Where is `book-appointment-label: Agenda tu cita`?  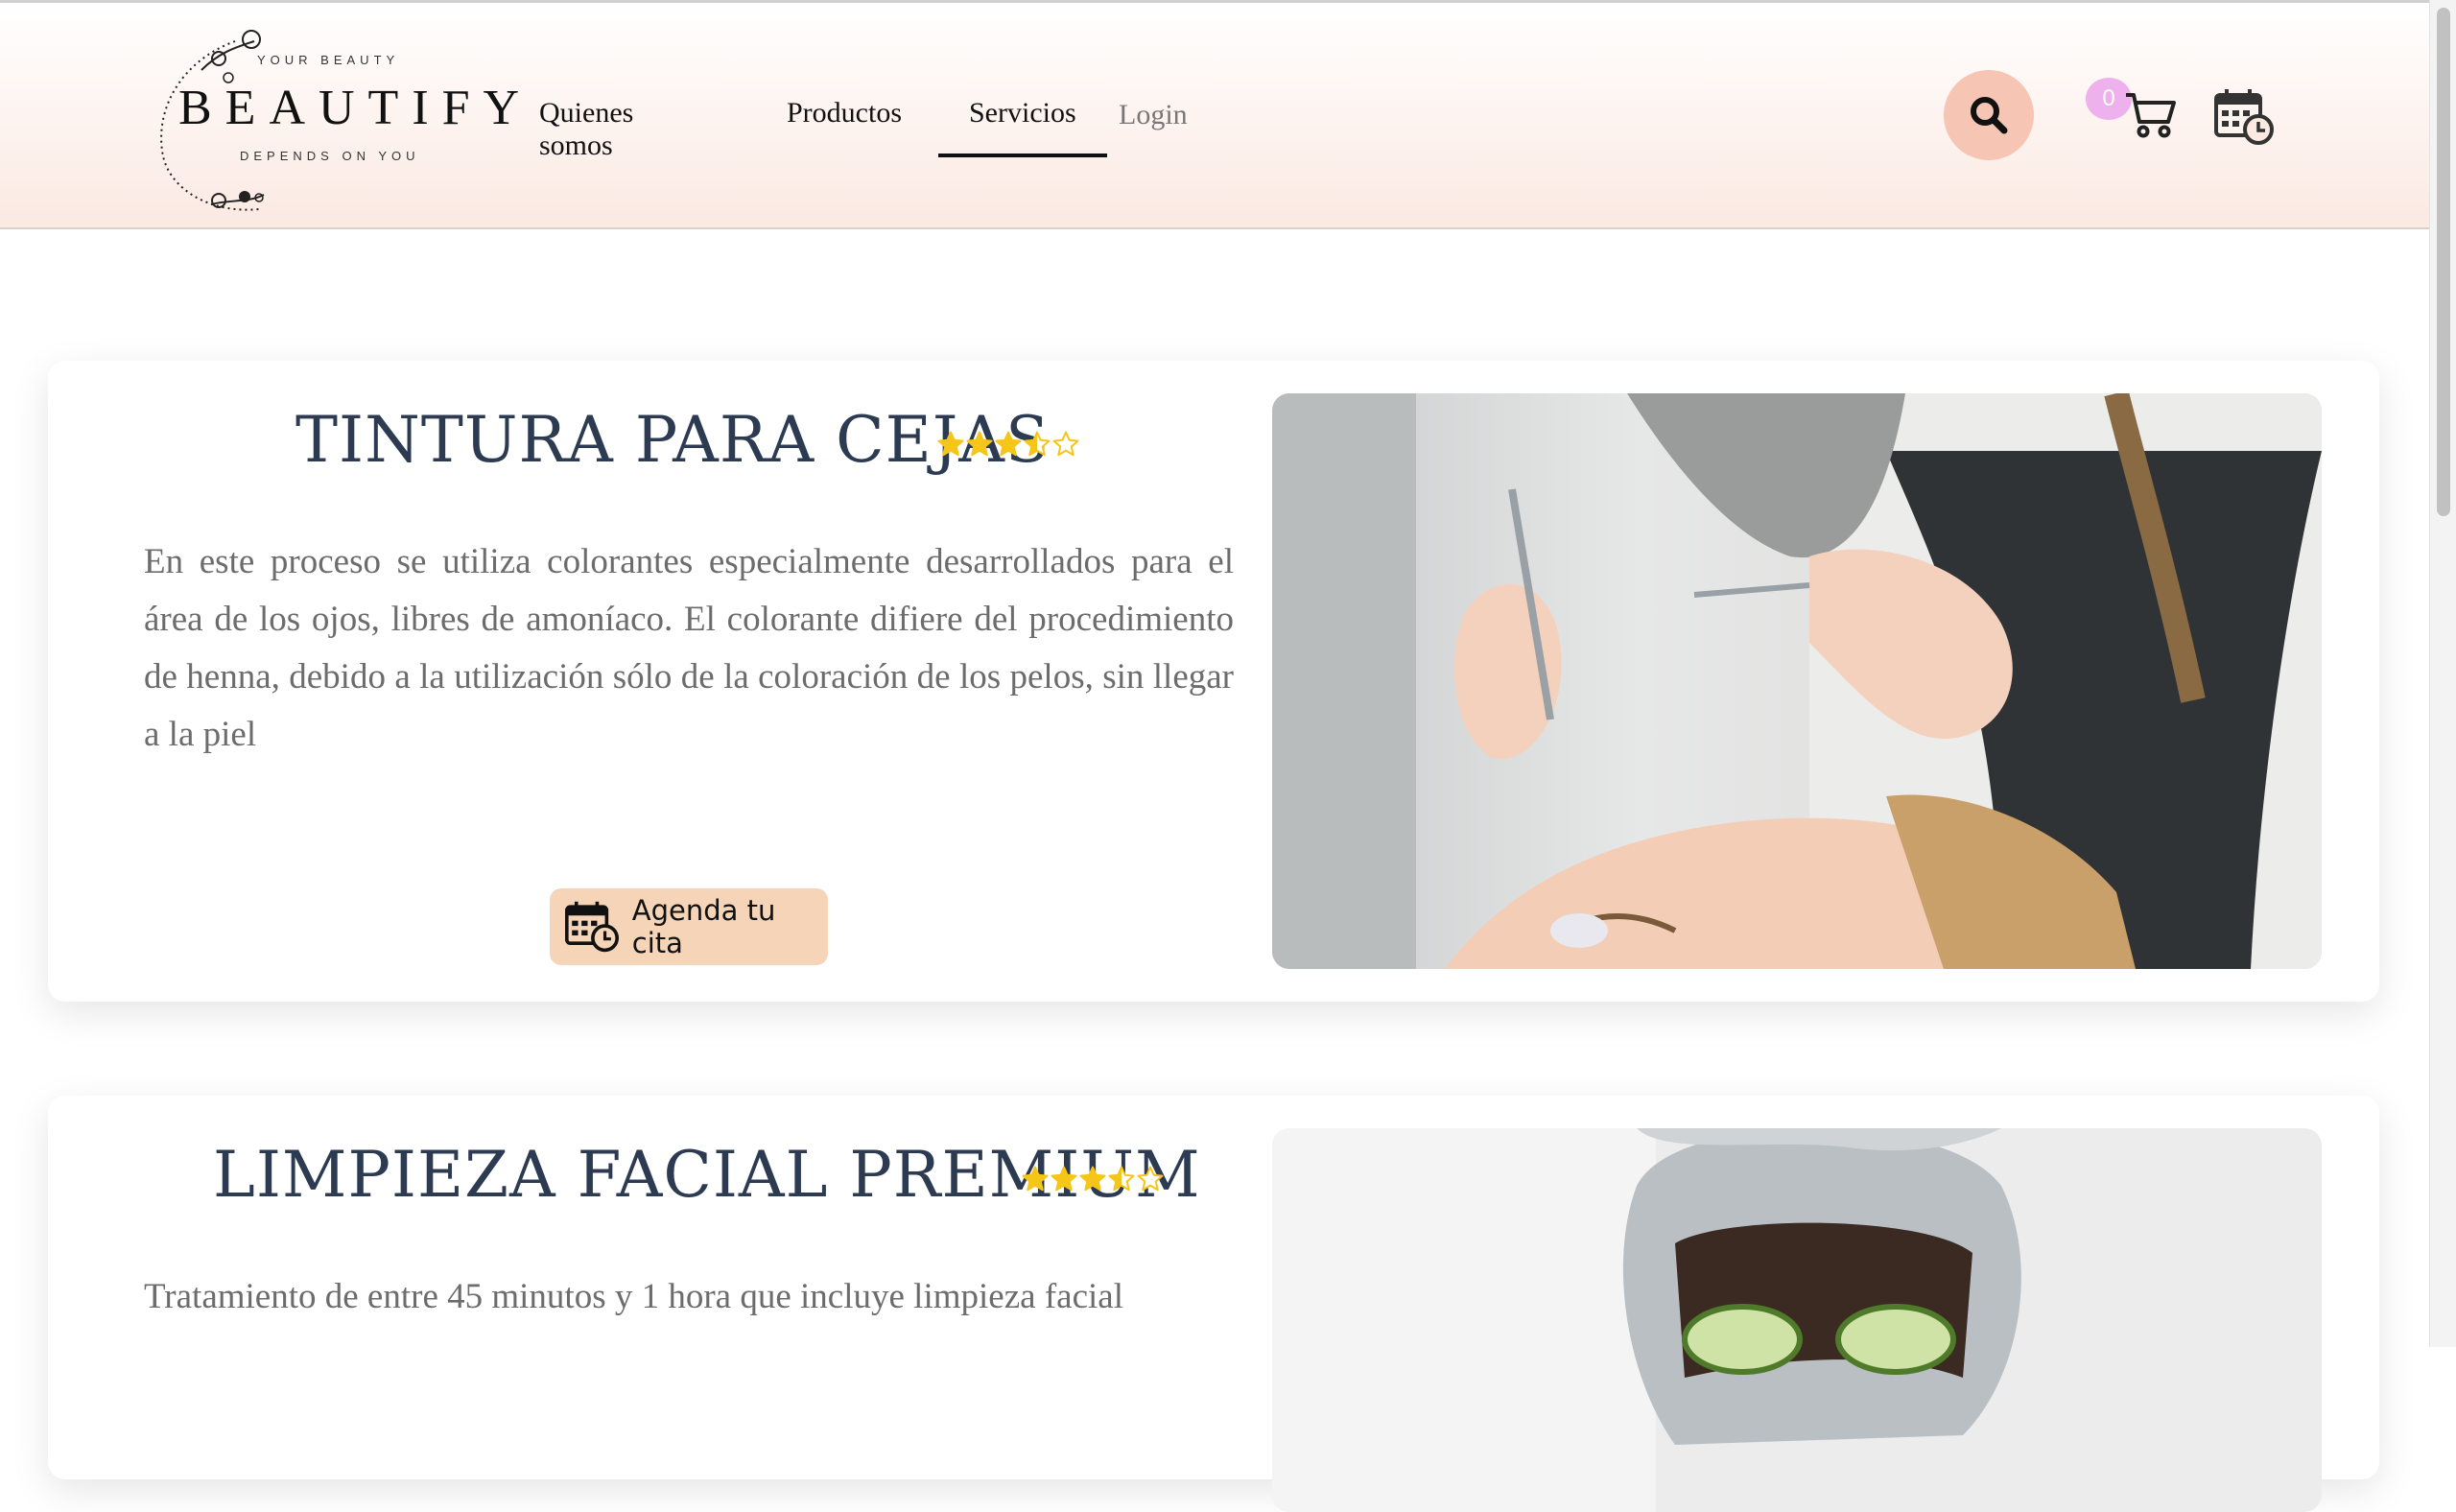
book-appointment-label: Agenda tu cita is located at coordinates (703, 926).